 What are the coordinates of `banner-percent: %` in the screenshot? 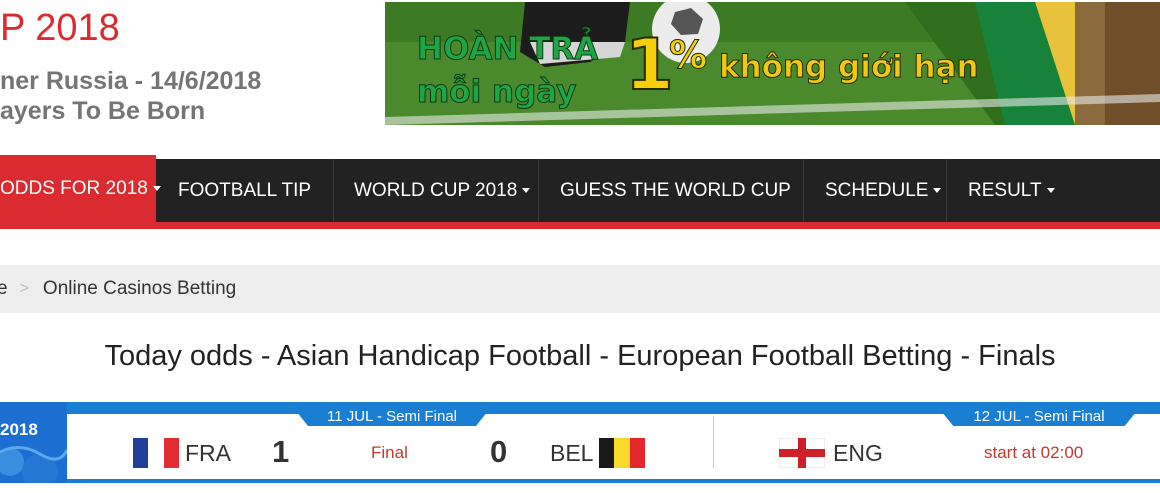 It's located at (688, 55).